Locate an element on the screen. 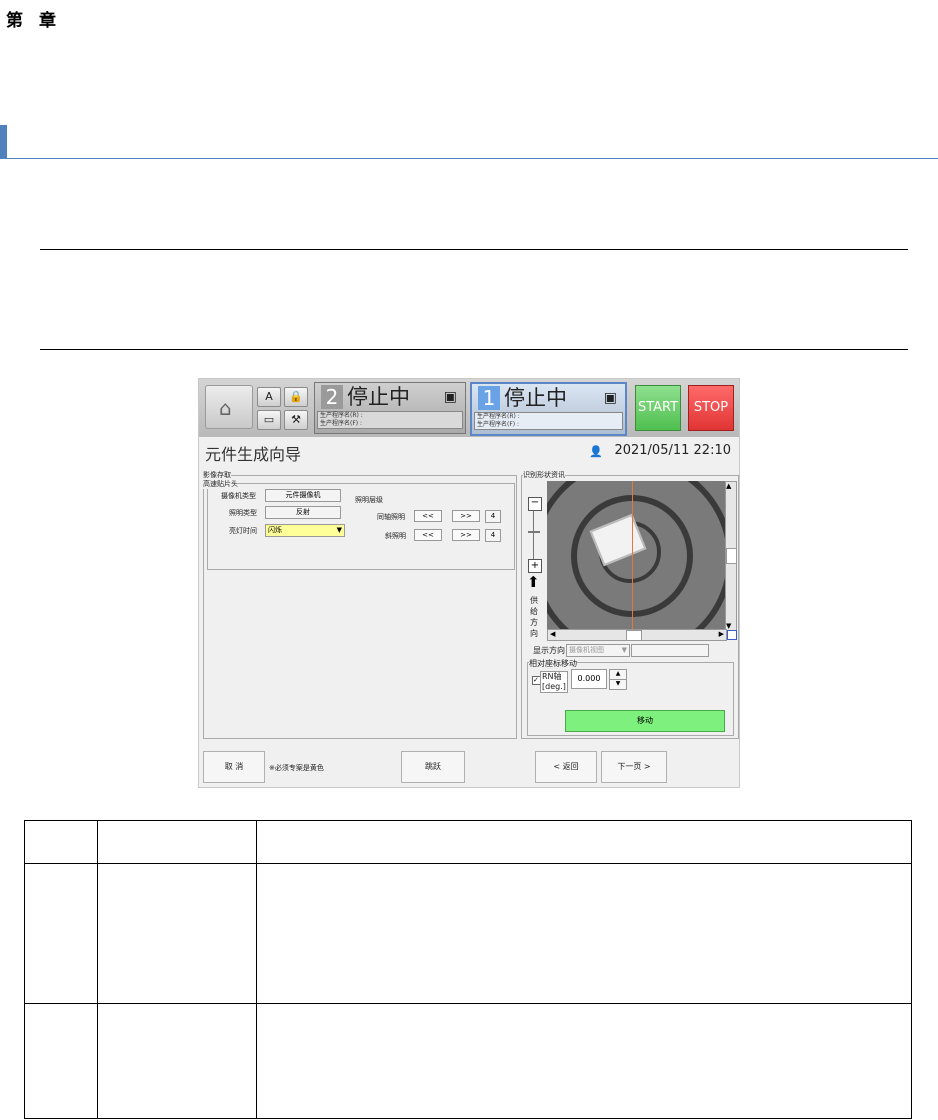  vertical-scroll-thumb is located at coordinates (731, 556).